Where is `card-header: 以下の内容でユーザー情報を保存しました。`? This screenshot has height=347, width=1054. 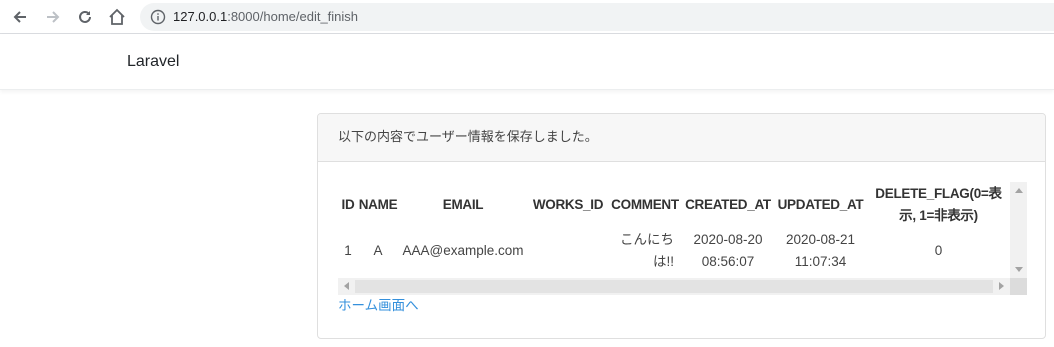 card-header: 以下の内容でユーザー情報を保存しました。 is located at coordinates (681, 138).